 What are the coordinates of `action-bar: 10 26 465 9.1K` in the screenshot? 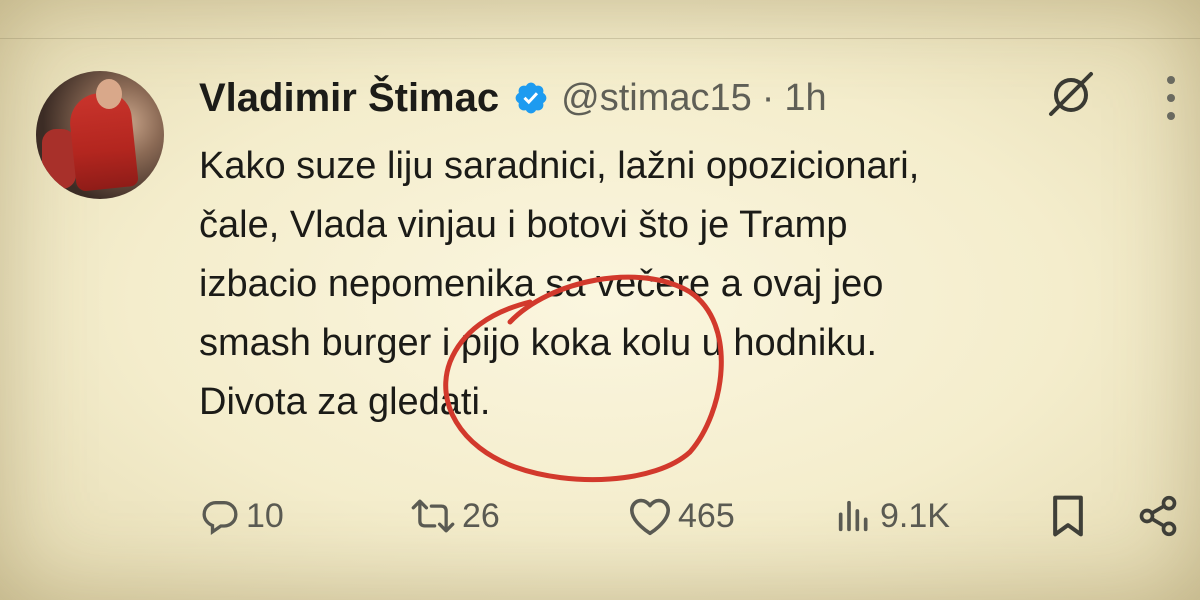 It's located at (600, 516).